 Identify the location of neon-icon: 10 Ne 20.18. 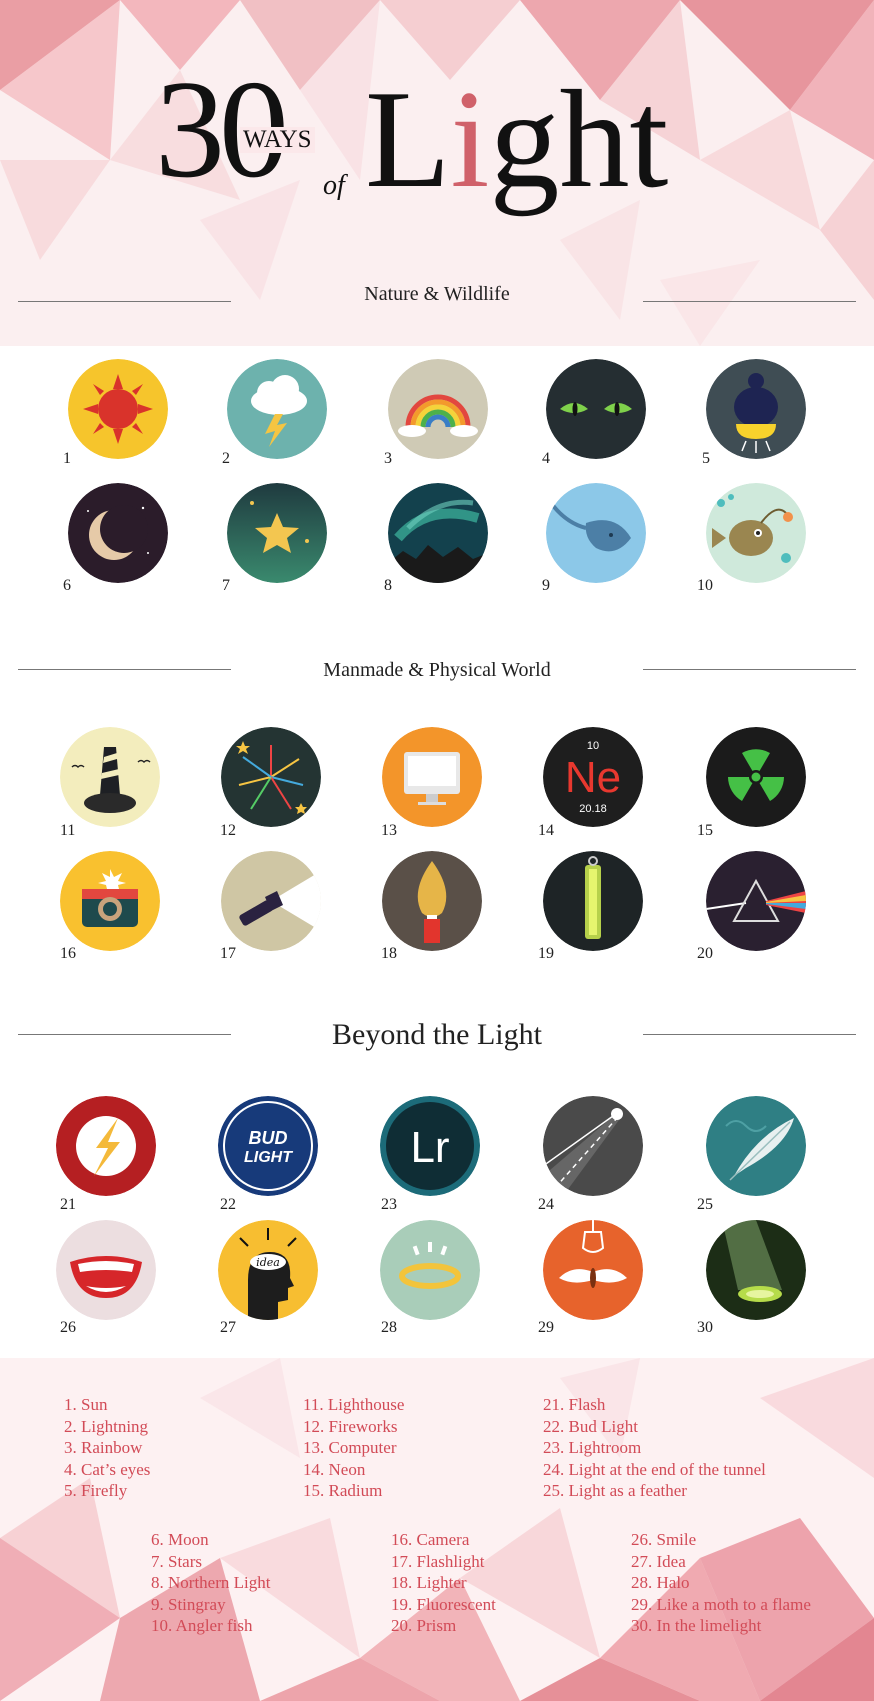
(593, 777).